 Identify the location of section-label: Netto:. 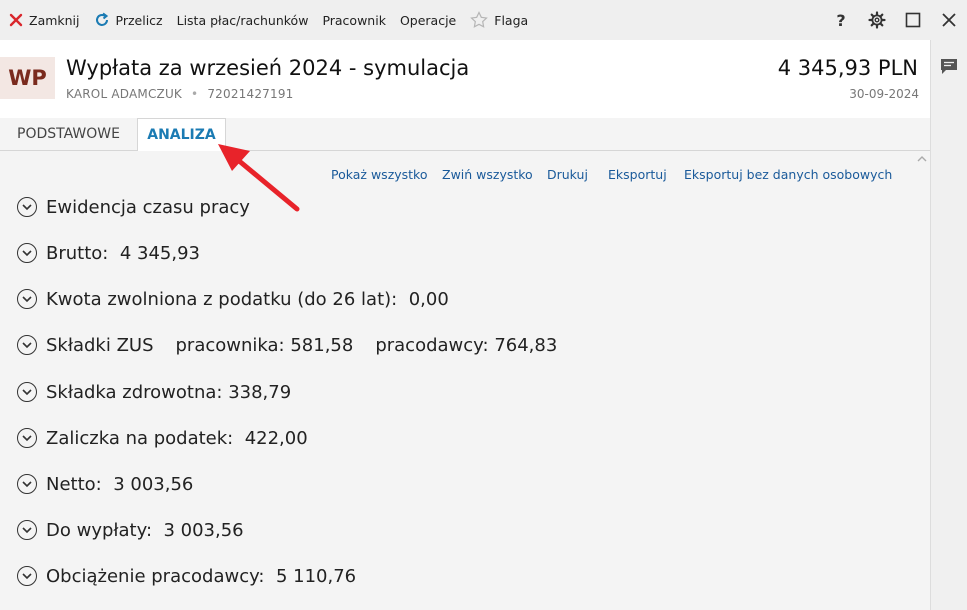
(74, 484).